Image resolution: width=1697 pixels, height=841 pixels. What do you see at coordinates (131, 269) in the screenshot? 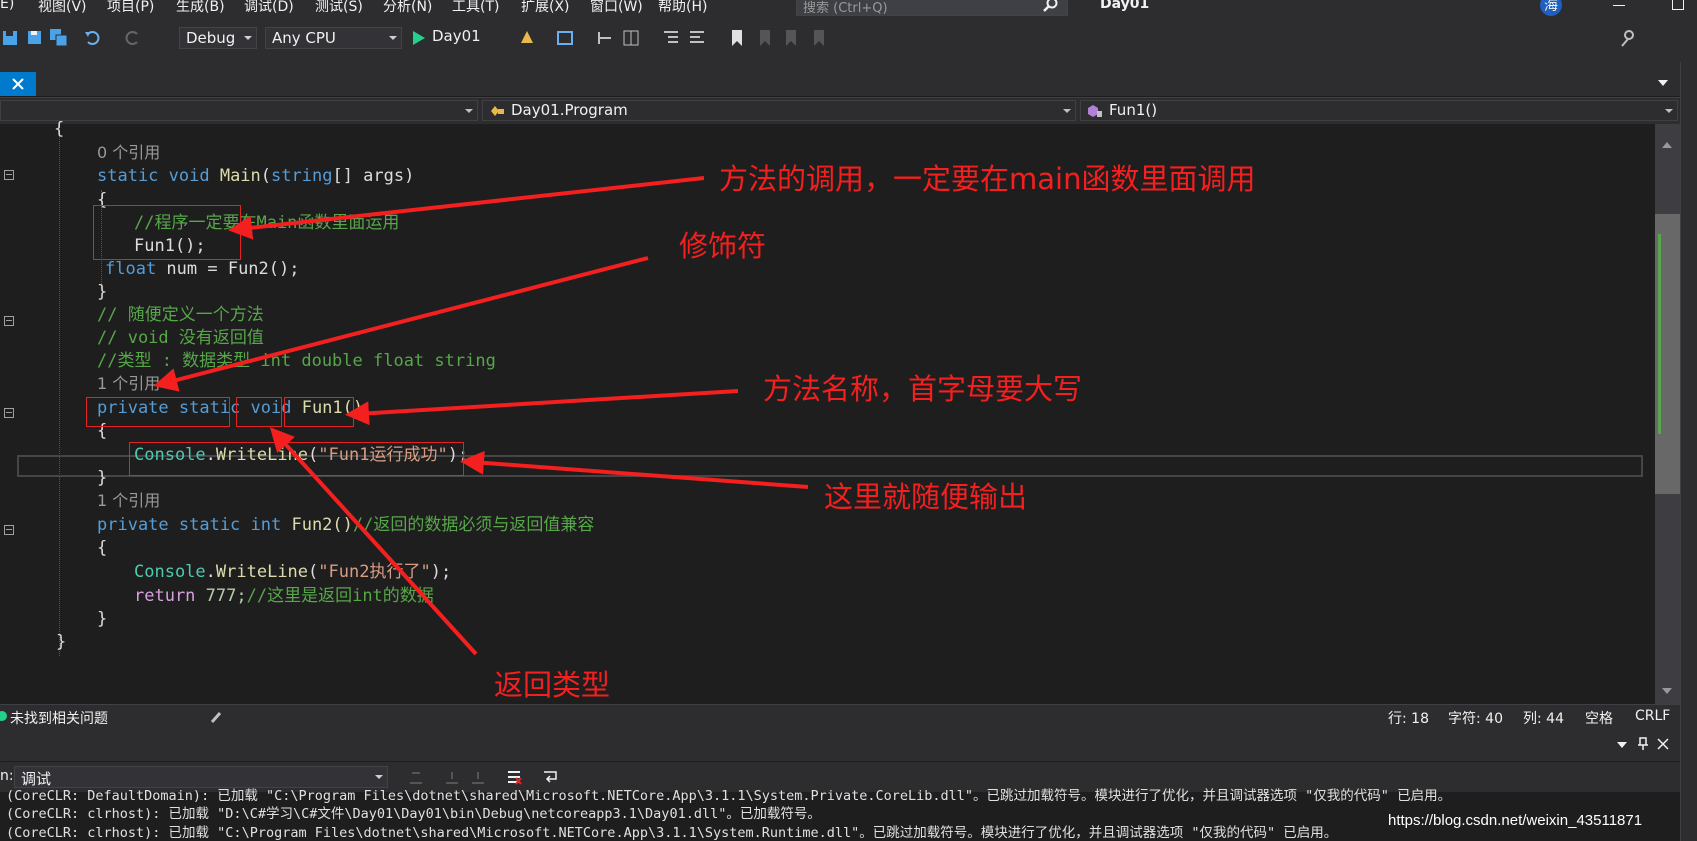
I see `keyword: float` at bounding box center [131, 269].